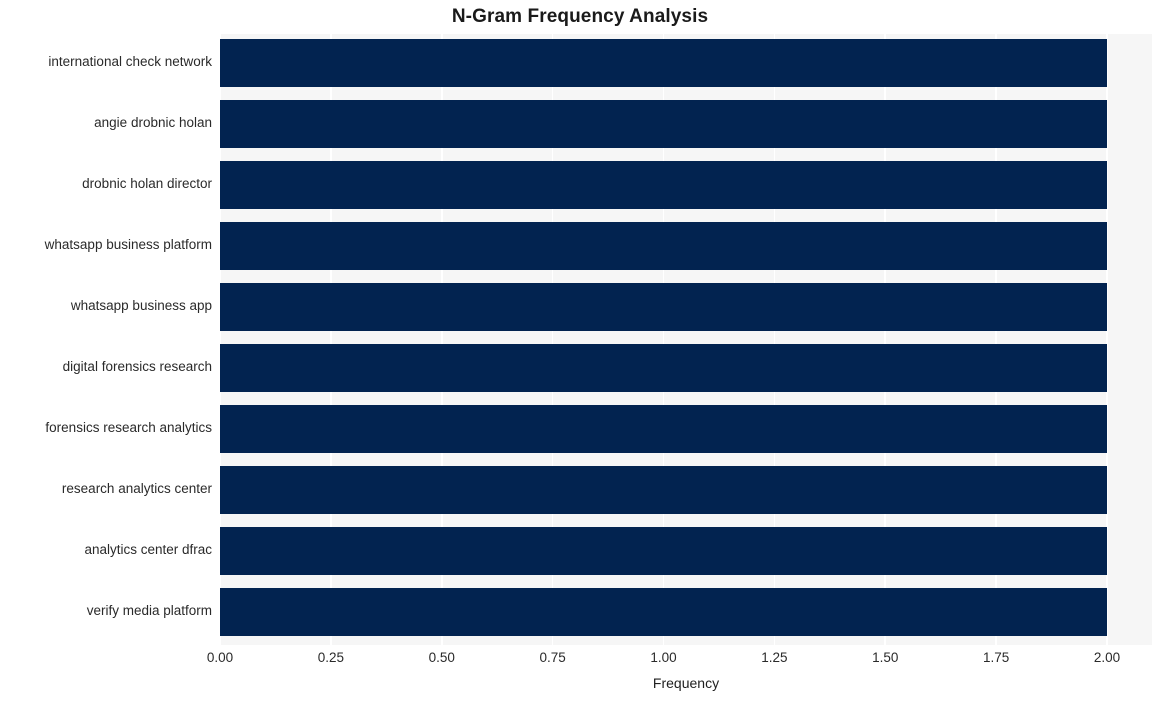 The width and height of the screenshot is (1160, 701). Describe the element at coordinates (141, 305) in the screenshot. I see `y-axis-tick-label: whatsapp business app` at that location.